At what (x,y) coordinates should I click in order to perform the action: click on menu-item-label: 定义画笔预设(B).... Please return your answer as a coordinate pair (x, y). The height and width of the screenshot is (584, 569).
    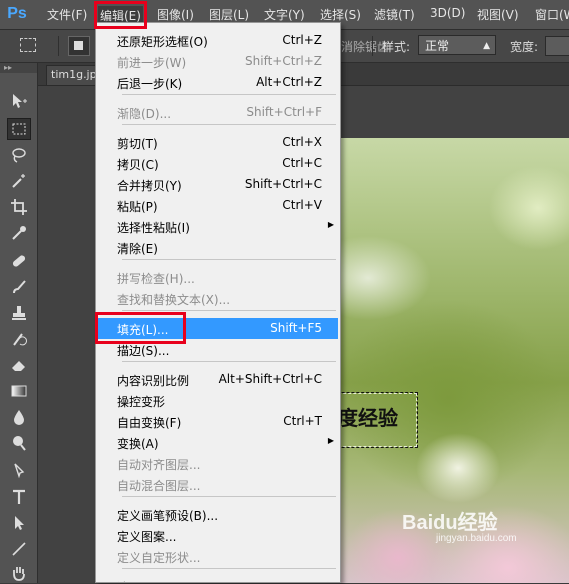
    Looking at the image, I should click on (168, 516).